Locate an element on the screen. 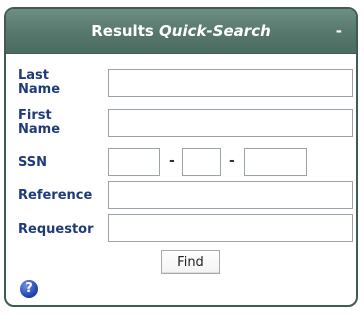  panel-title: Results Quick-Search is located at coordinates (181, 31).